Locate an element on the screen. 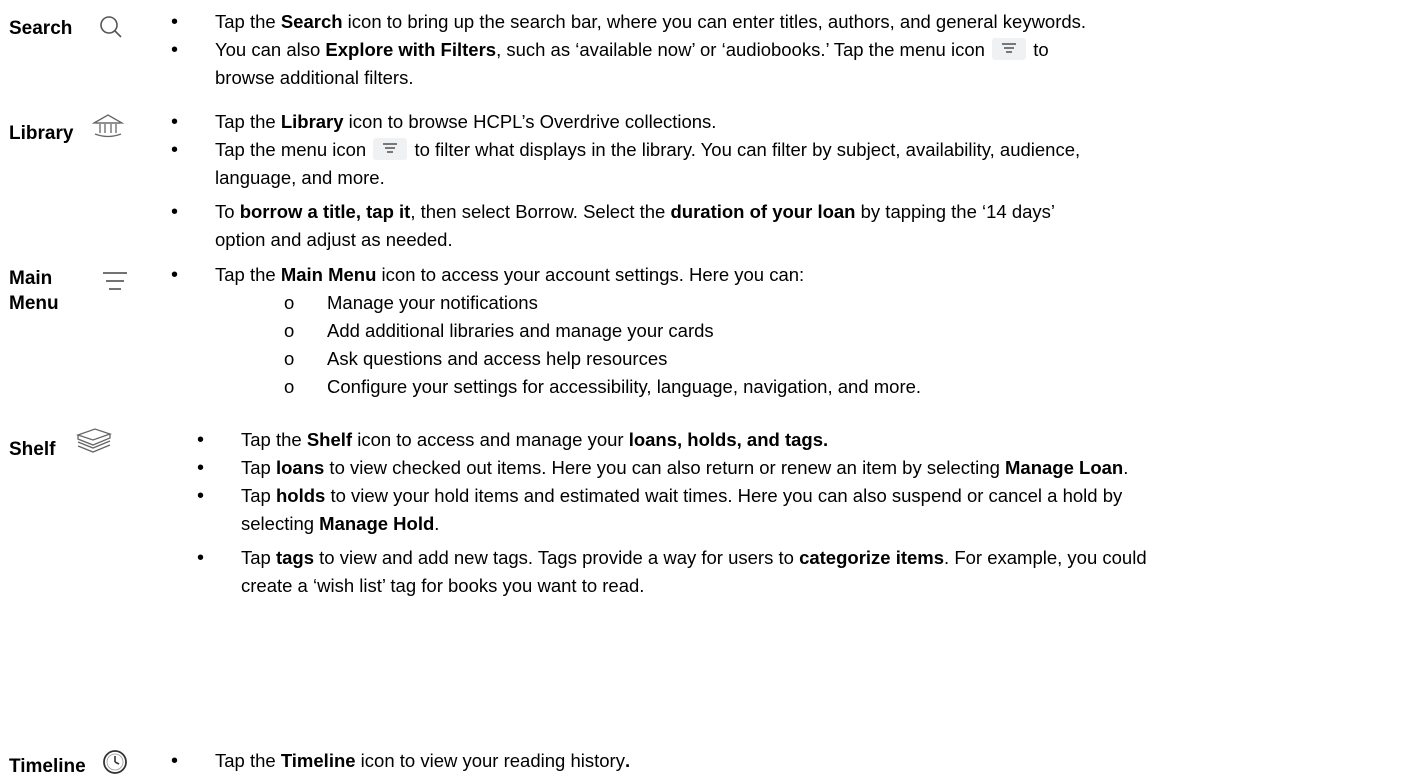 Image resolution: width=1403 pixels, height=784 pixels. main-menu-sub-item-1: Manage your notifications is located at coordinates (411, 303).